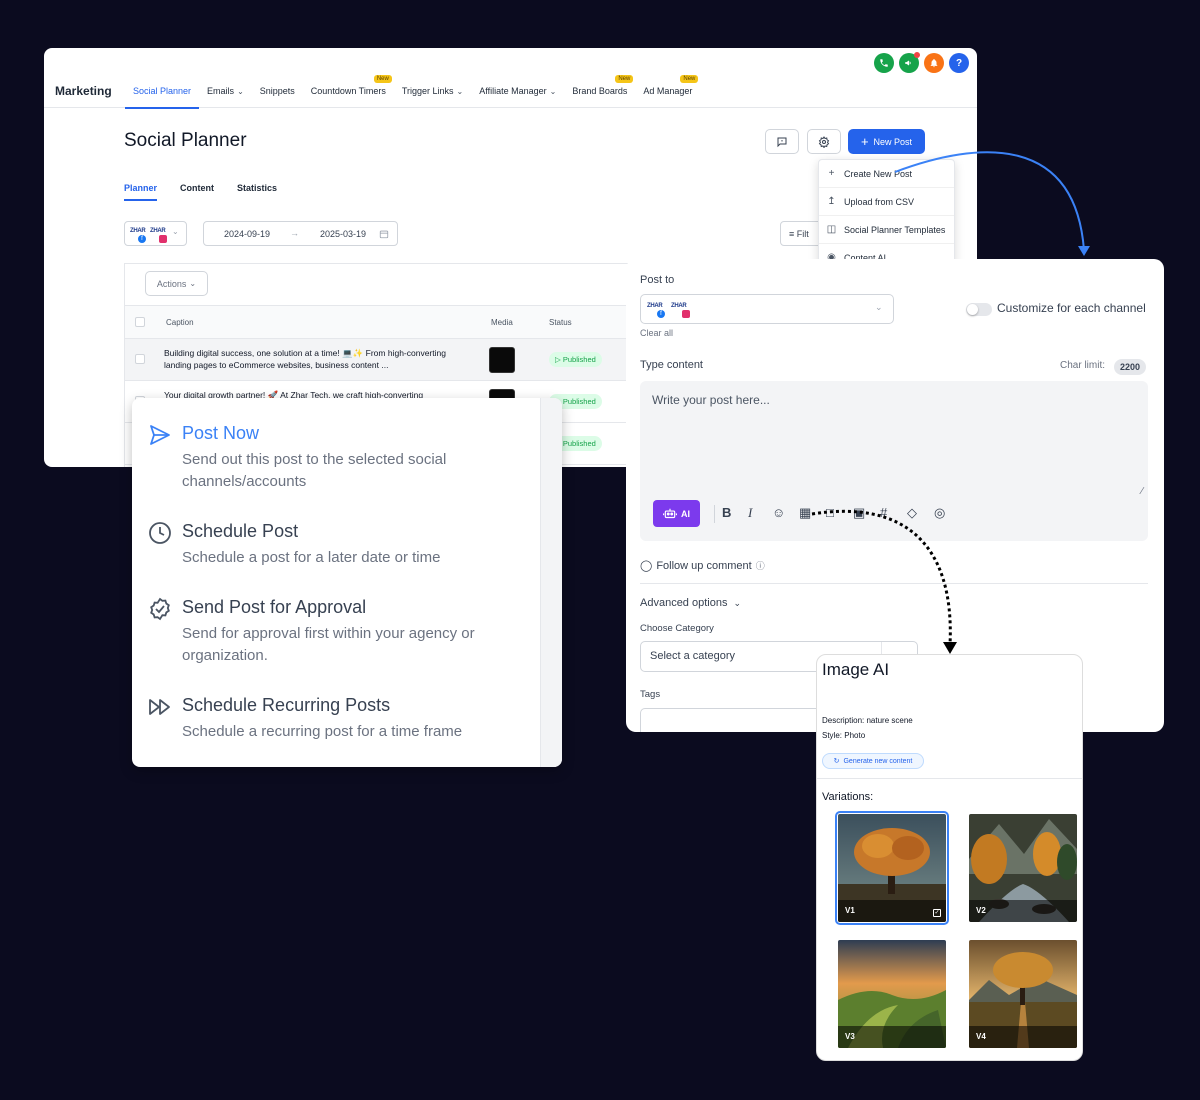 Image resolution: width=1200 pixels, height=1100 pixels. What do you see at coordinates (989, 201) in the screenshot?
I see `connector-arrow-blue` at bounding box center [989, 201].